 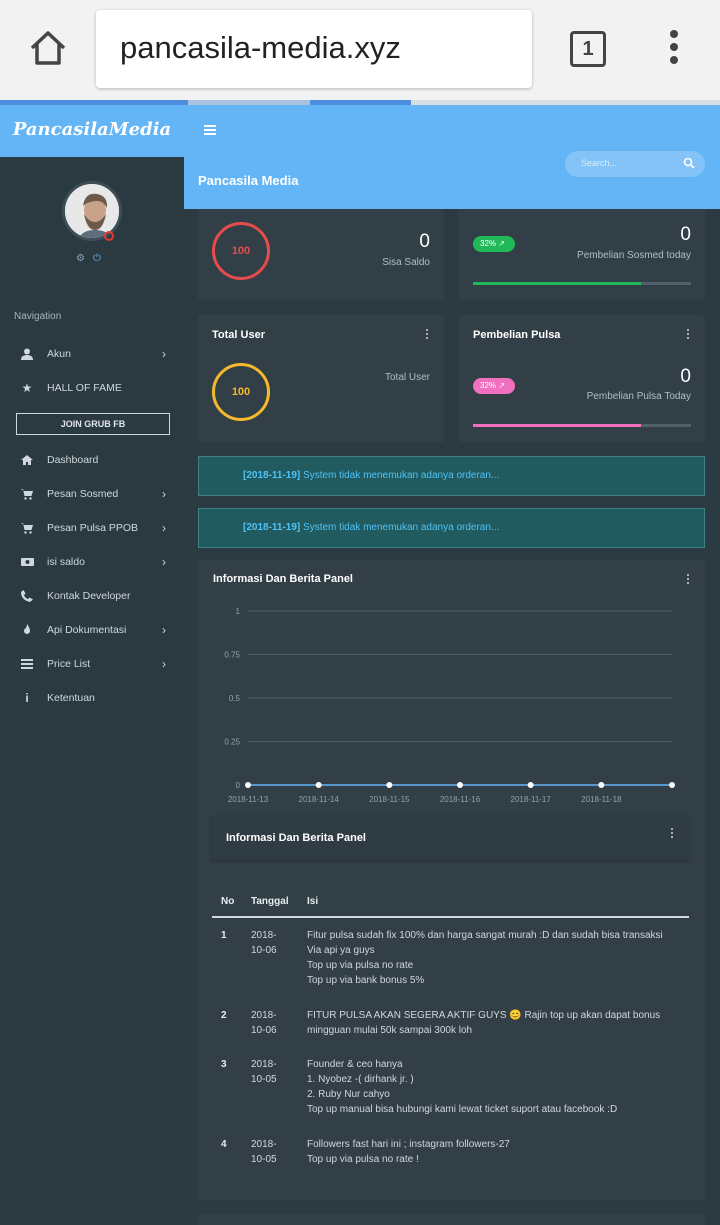 I want to click on sosmed-label: Pembelian Sosmed today, so click(x=634, y=255).